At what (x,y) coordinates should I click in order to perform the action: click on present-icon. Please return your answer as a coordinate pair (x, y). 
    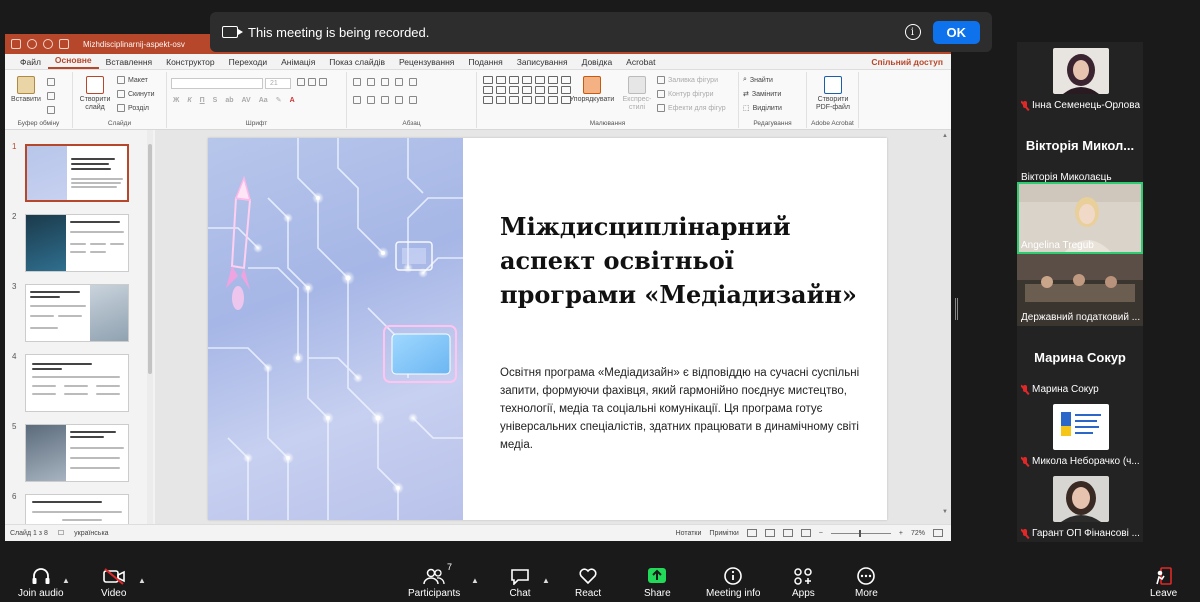
    Looking at the image, I should click on (64, 44).